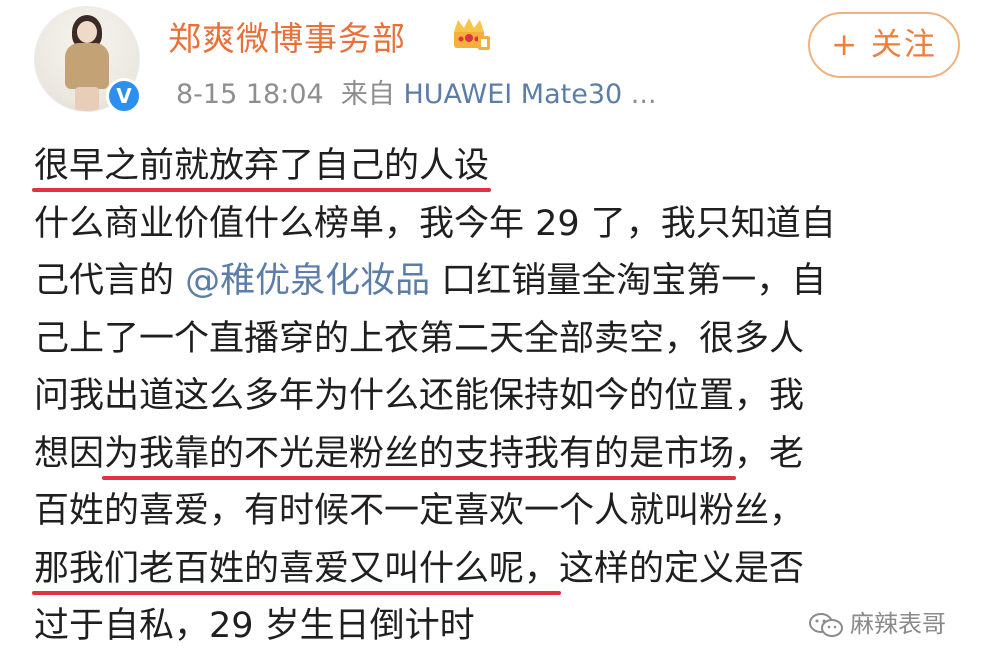 The image size is (1000, 662). I want to click on post-line: 想因为我靠的不光是粉丝的支持我有的是市场，老, so click(499, 455).